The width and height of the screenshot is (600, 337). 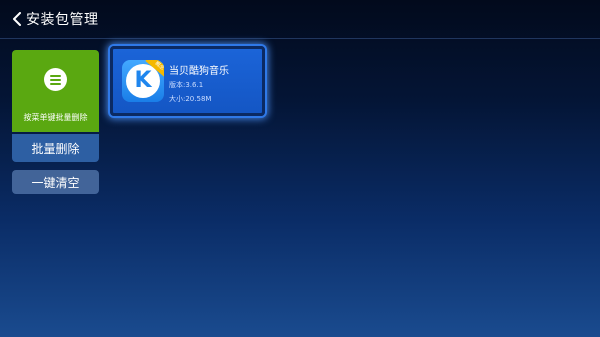 I want to click on package-size: 大小:20.58M, so click(x=190, y=99).